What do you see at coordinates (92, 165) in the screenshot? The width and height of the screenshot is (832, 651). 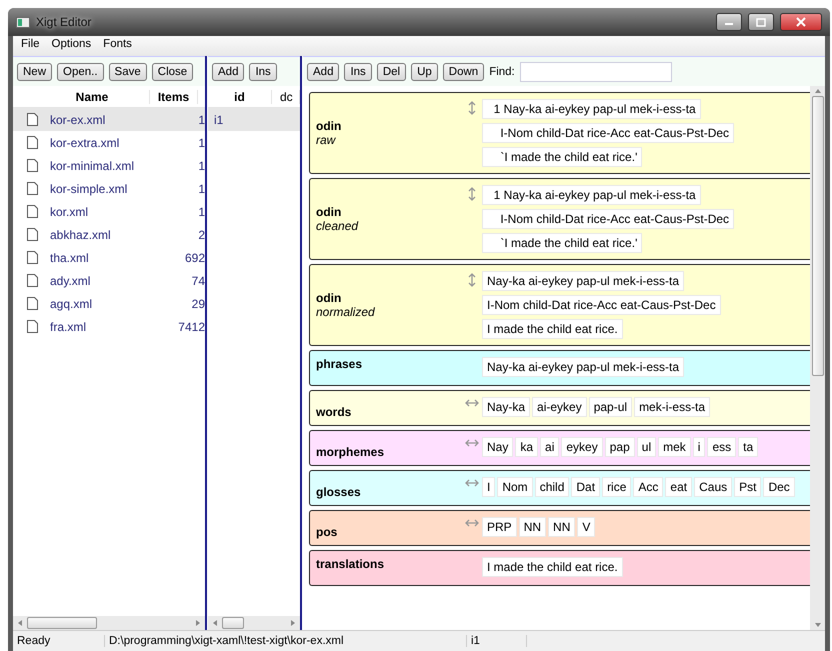 I see `file-name: kor-minimal.xml` at bounding box center [92, 165].